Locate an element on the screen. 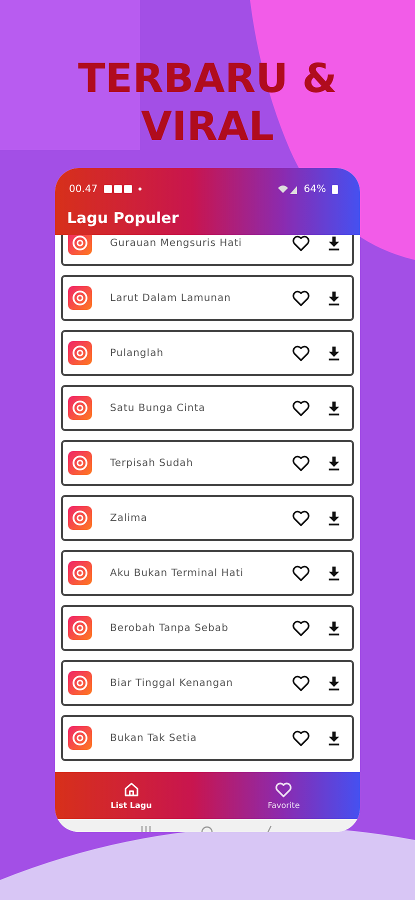 This screenshot has height=900, width=415. notification-icons is located at coordinates (124, 189).